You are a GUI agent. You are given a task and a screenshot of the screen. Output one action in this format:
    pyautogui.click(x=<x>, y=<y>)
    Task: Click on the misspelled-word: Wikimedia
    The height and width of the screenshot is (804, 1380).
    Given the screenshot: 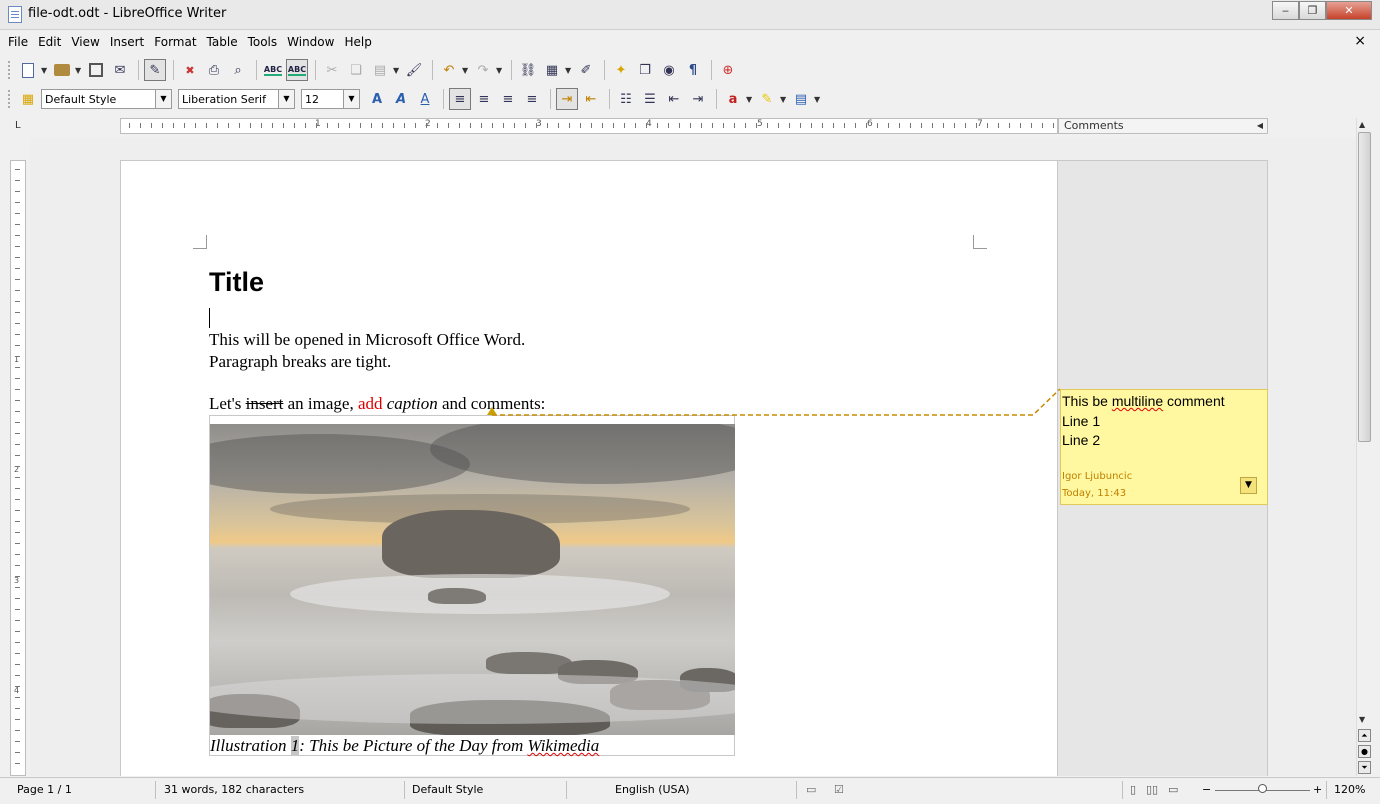 What is the action you would take?
    pyautogui.click(x=563, y=745)
    